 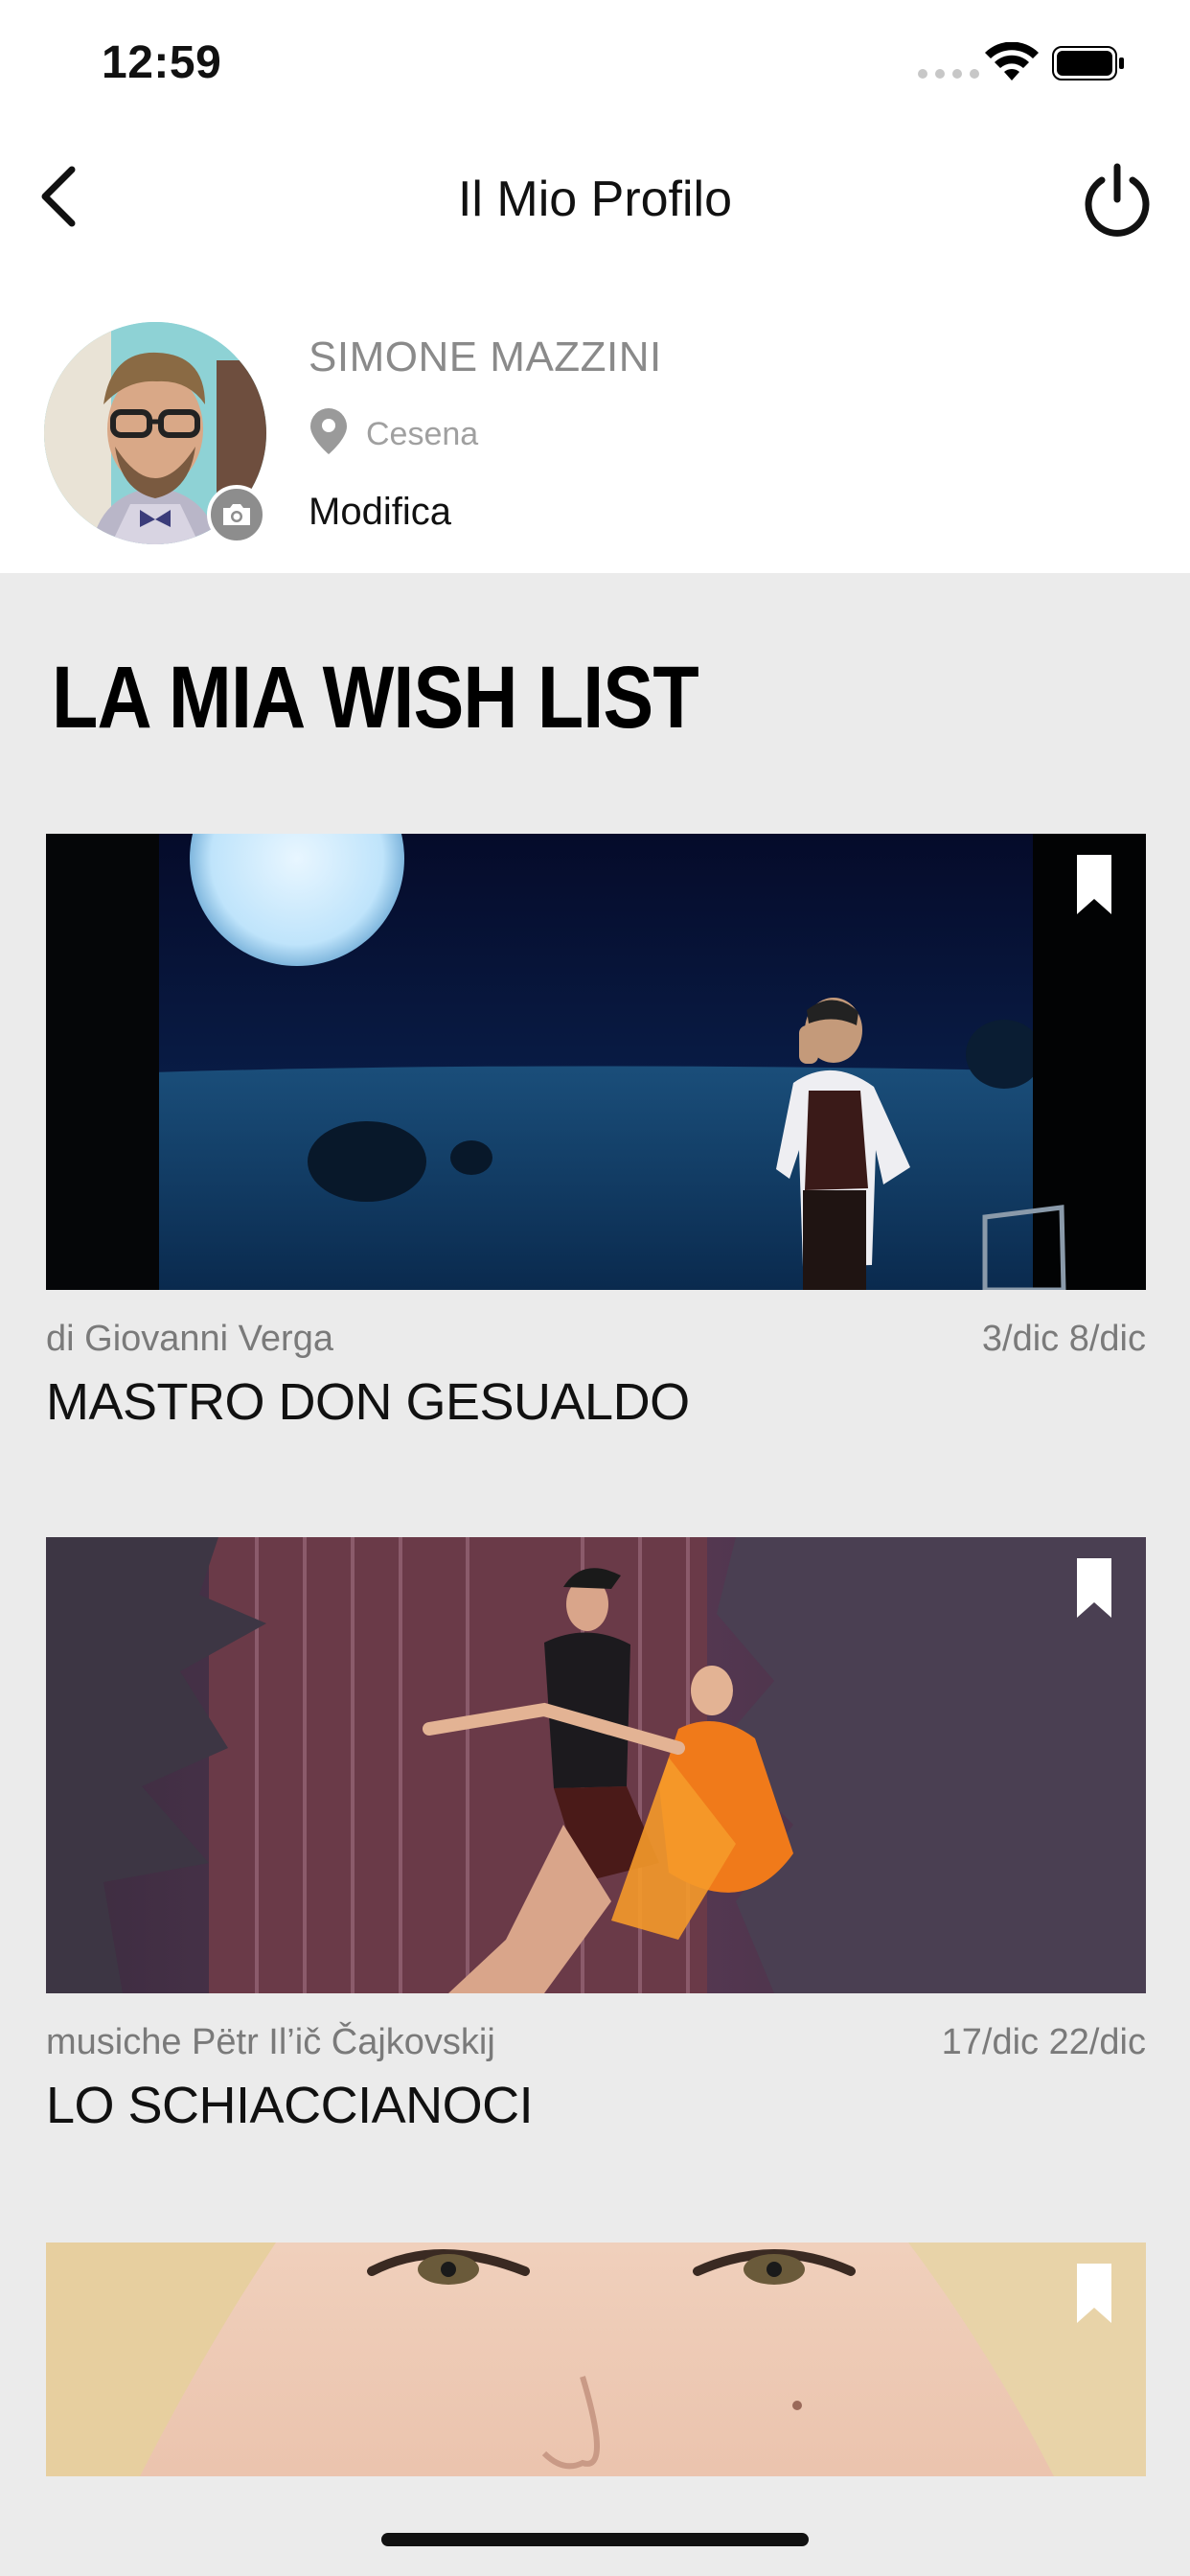 I want to click on wifi-icon, so click(x=1012, y=61).